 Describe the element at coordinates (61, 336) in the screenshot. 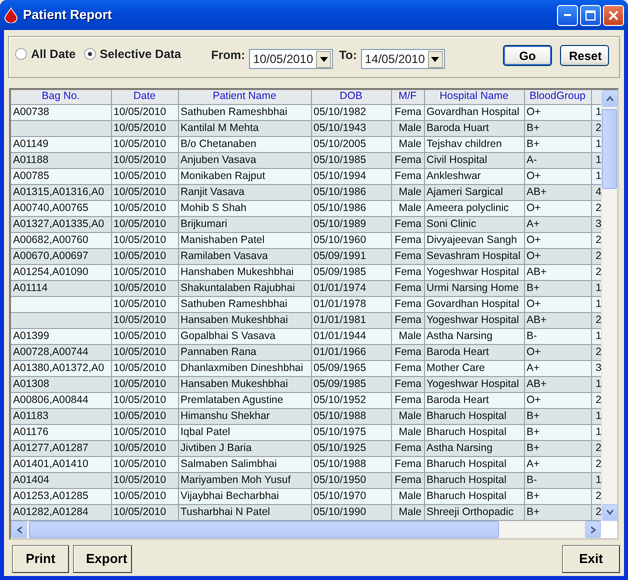

I see `table-cell: A01399` at that location.